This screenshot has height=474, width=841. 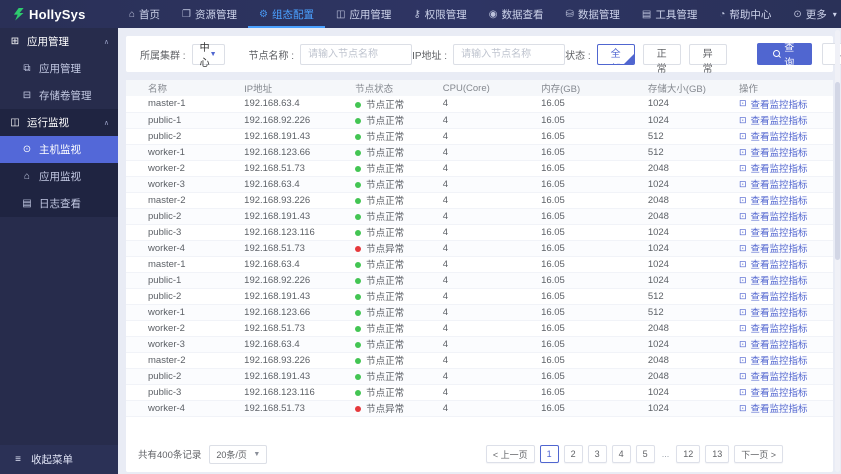 I want to click on search-button: 查询, so click(x=784, y=56).